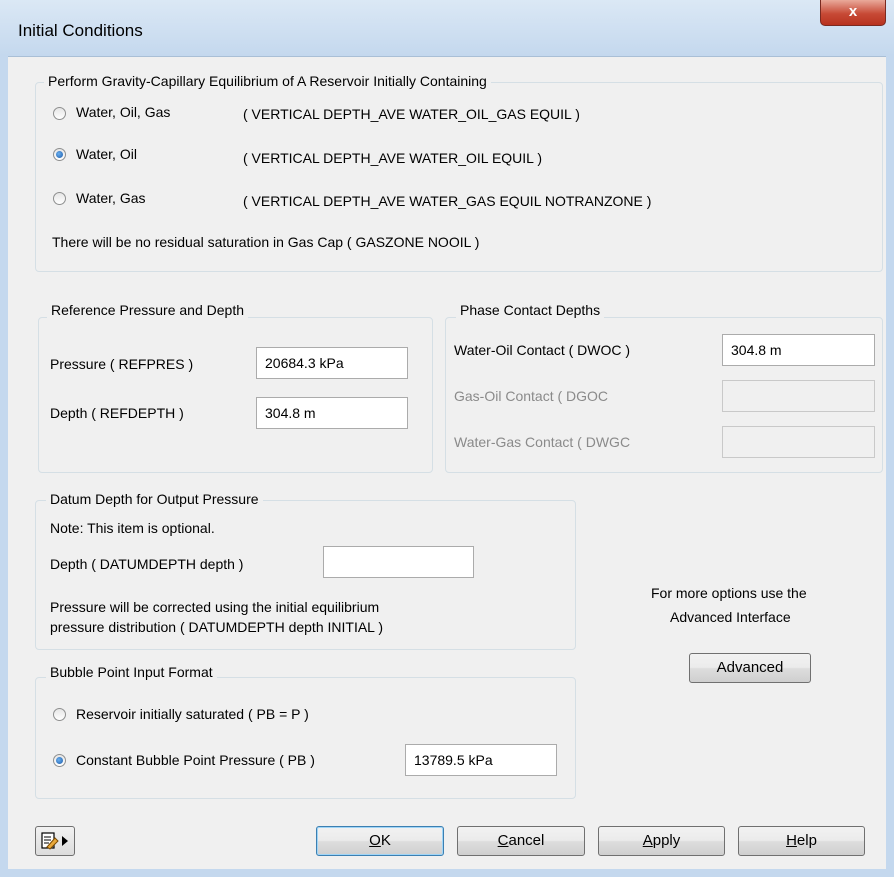 This screenshot has height=877, width=894. I want to click on ok-button: OK, so click(380, 841).